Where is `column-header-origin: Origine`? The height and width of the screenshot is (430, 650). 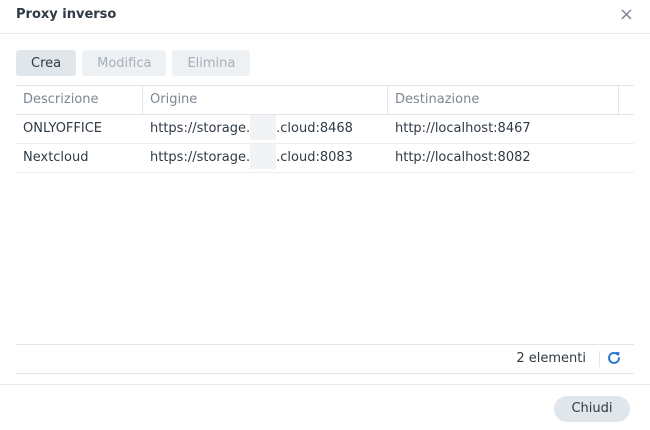 column-header-origin: Origine is located at coordinates (265, 100).